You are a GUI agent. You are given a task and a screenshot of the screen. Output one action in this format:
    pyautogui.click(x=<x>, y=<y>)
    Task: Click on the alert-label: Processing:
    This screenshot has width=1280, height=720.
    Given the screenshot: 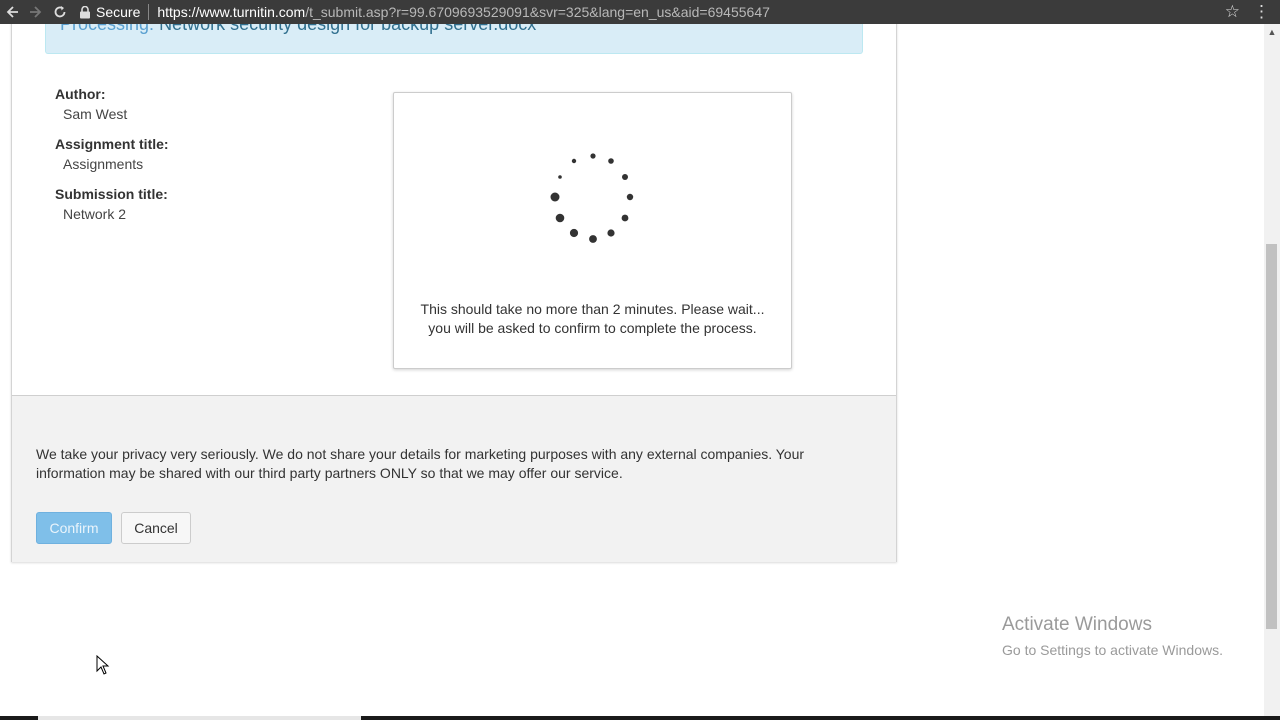 What is the action you would take?
    pyautogui.click(x=107, y=29)
    